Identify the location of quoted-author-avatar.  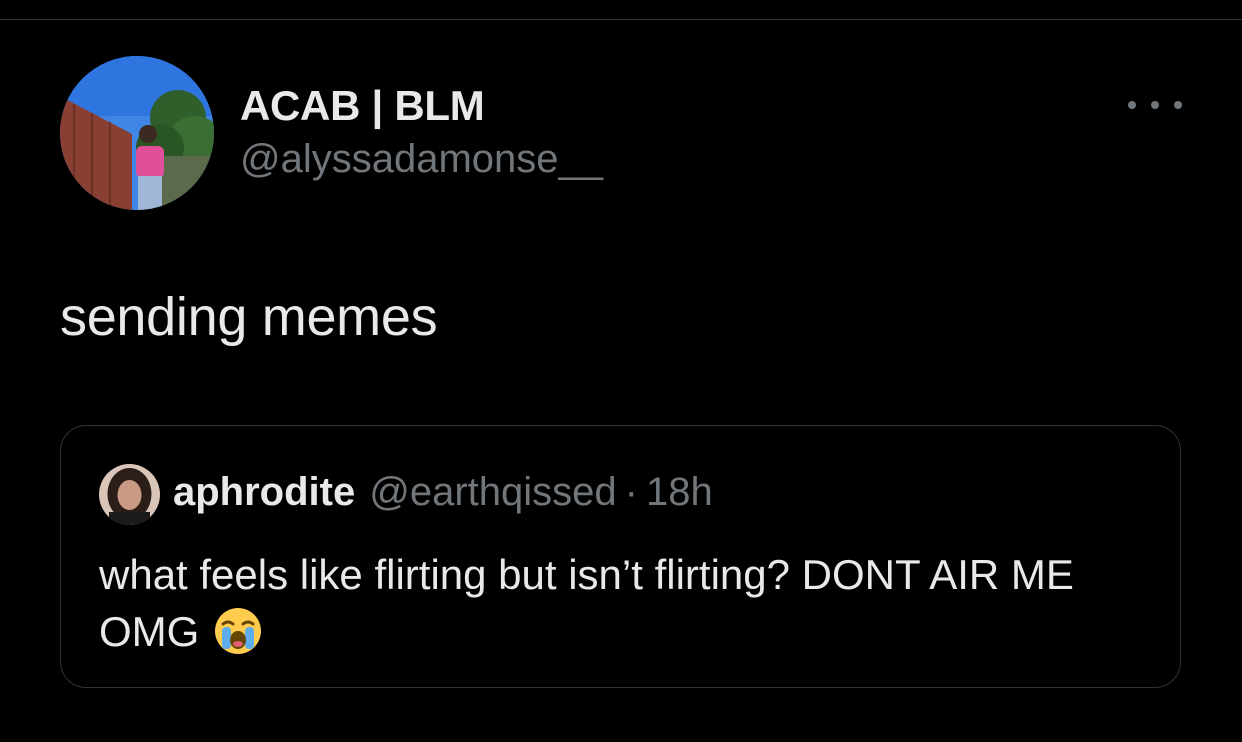
(129, 494).